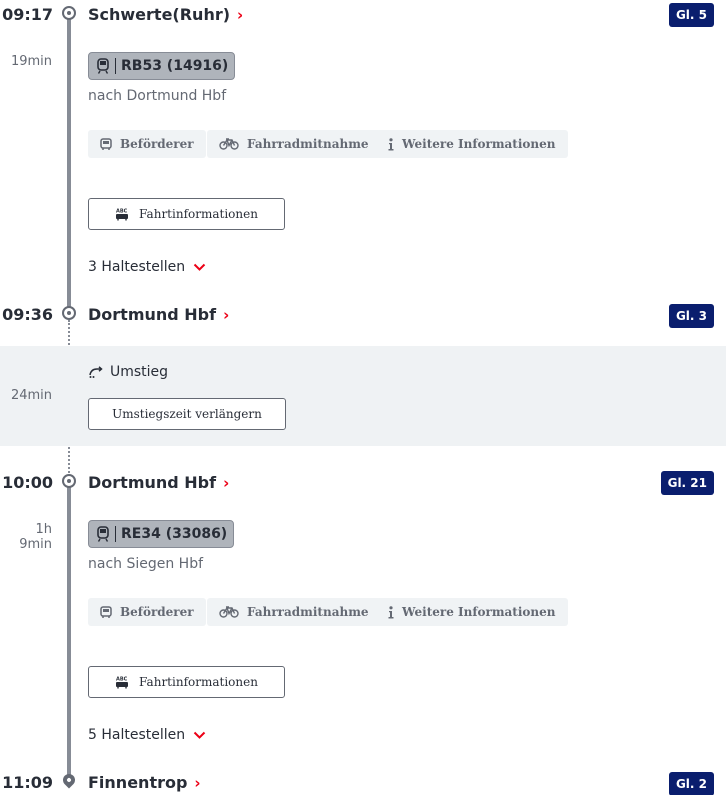 The width and height of the screenshot is (726, 795). Describe the element at coordinates (146, 564) in the screenshot. I see `train-direction: nach Siegen Hbf` at that location.